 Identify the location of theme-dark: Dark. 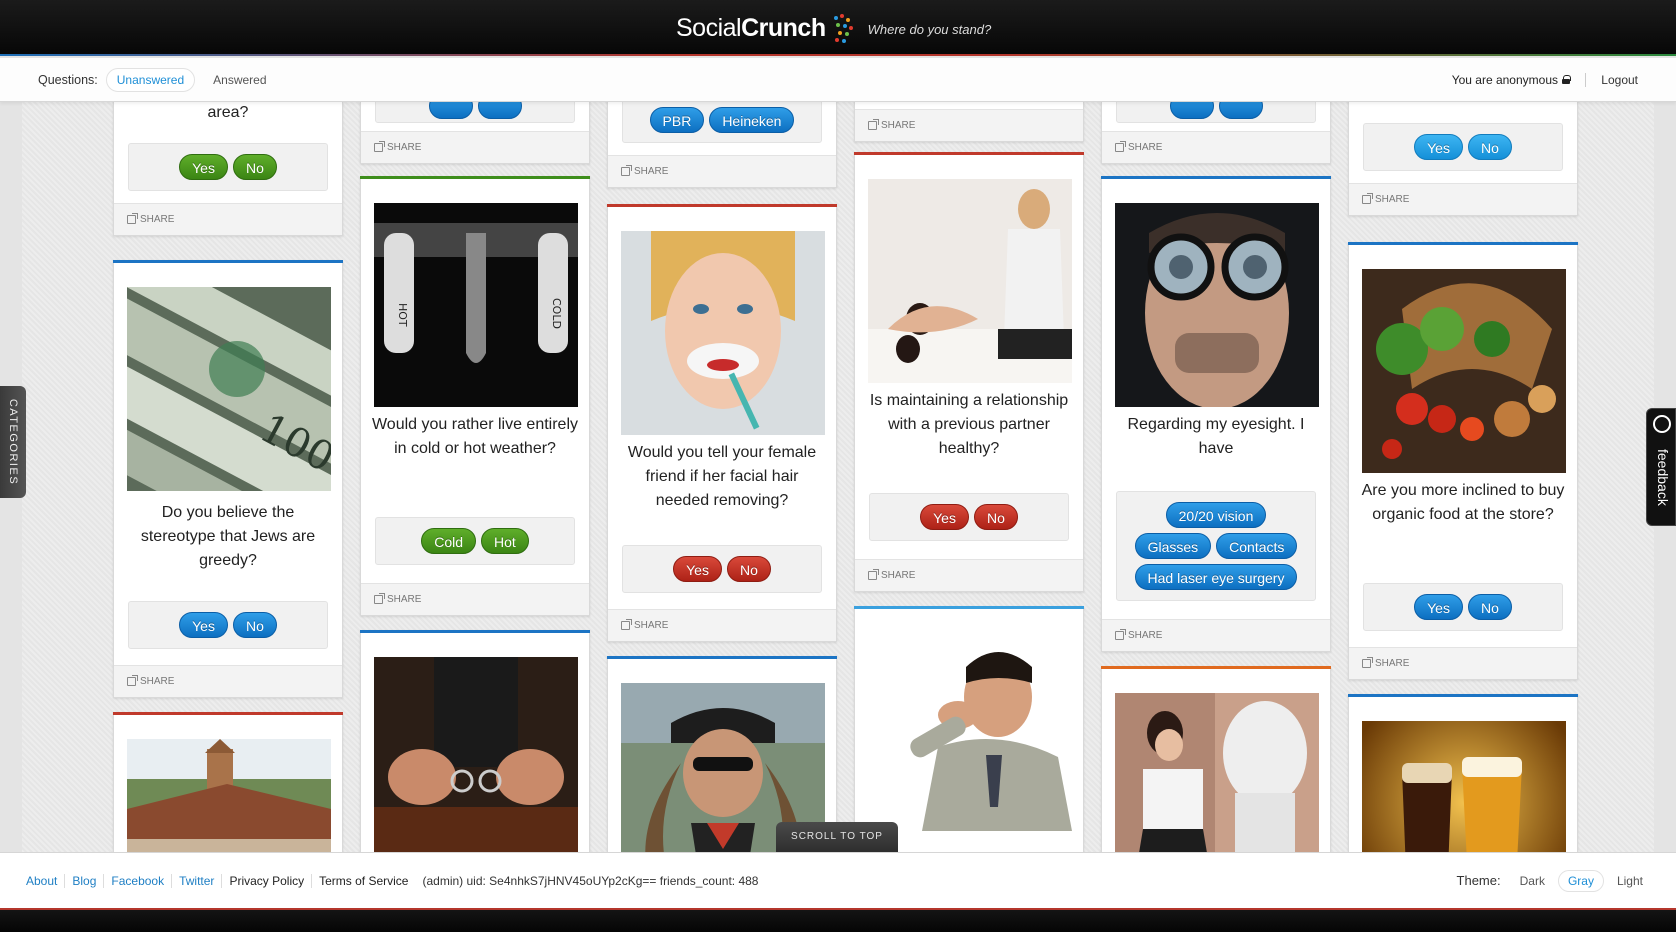
(1532, 881).